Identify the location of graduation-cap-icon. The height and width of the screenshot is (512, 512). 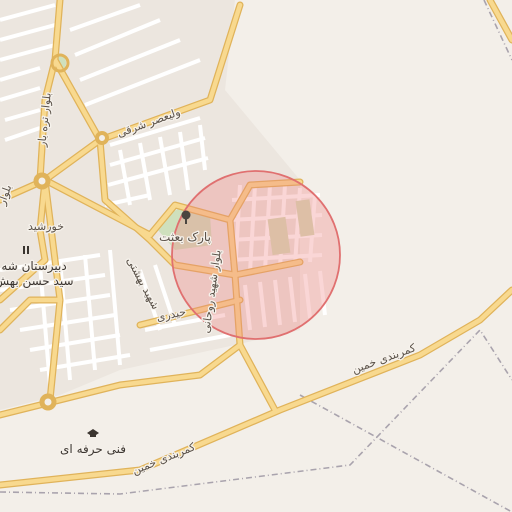
(93, 433).